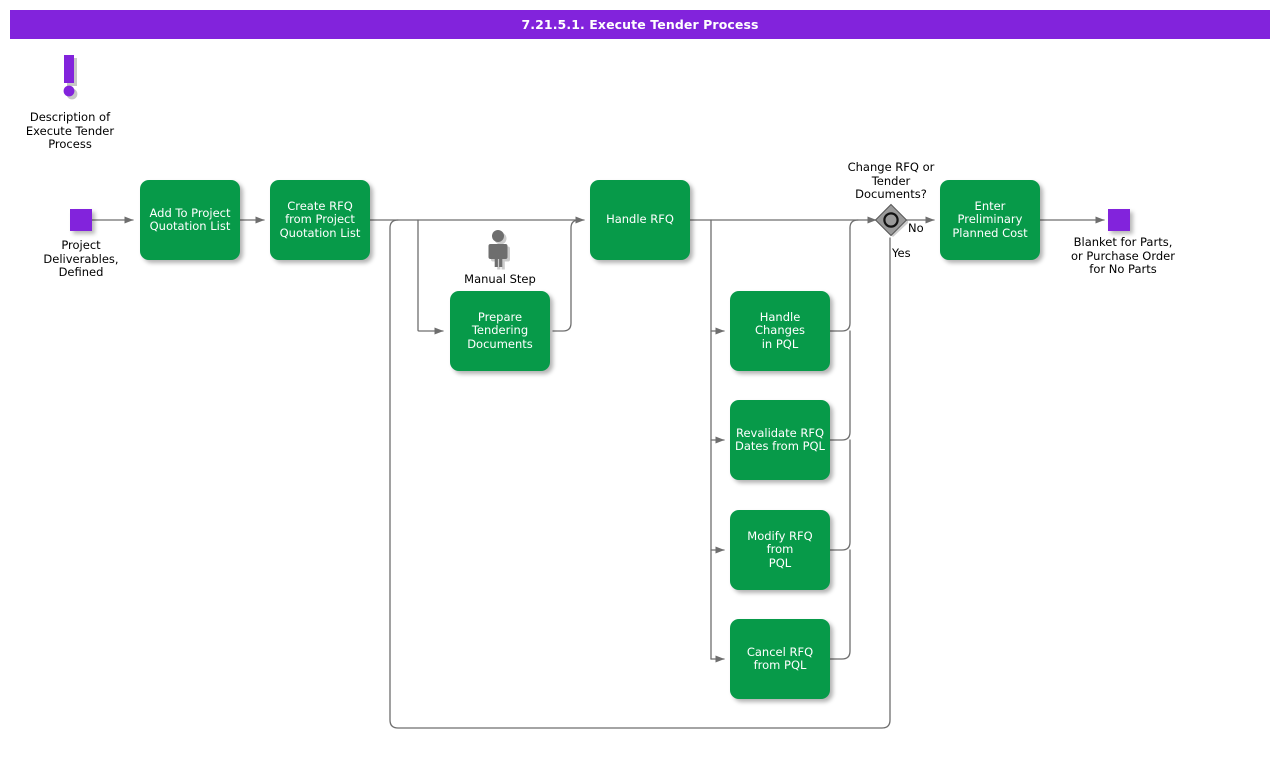 Image resolution: width=1280 pixels, height=758 pixels. What do you see at coordinates (891, 220) in the screenshot?
I see `decision-change-rfq` at bounding box center [891, 220].